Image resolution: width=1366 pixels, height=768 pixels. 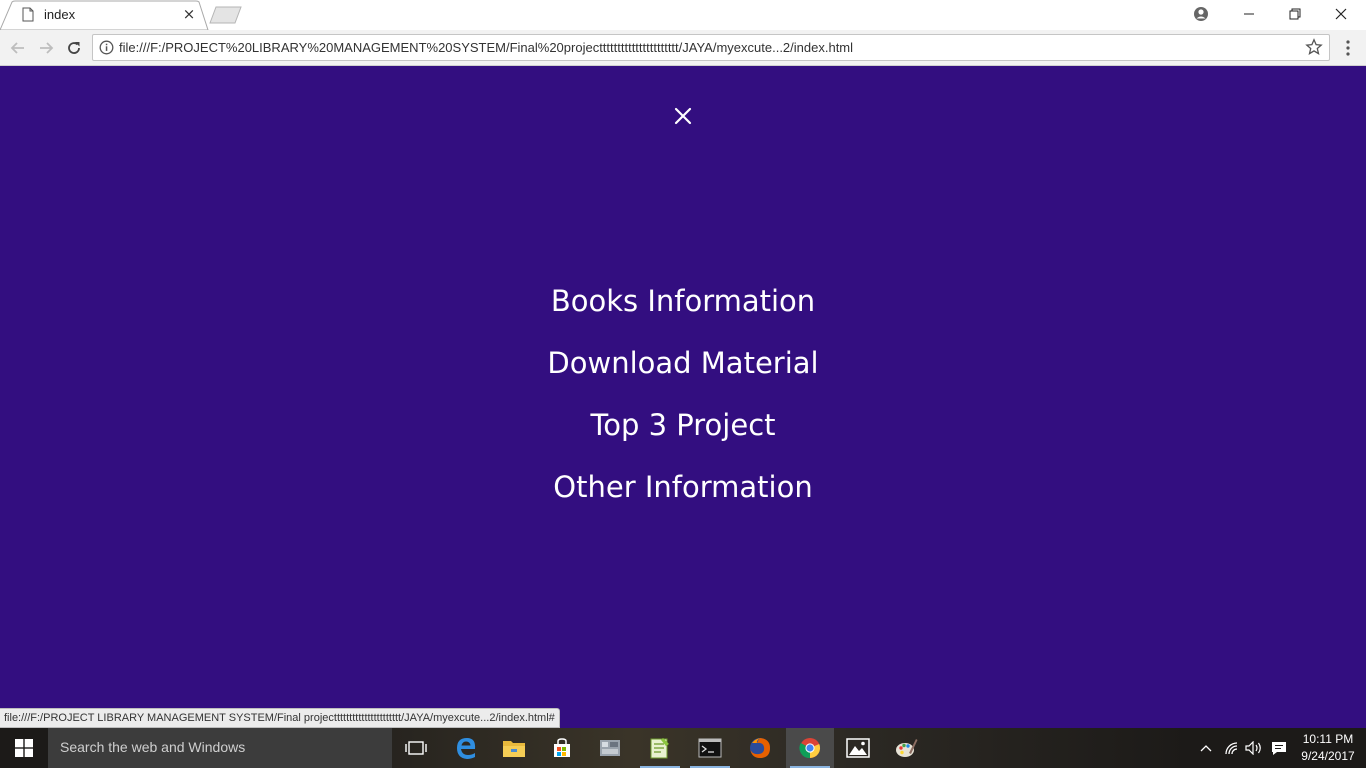 What do you see at coordinates (1314, 47) in the screenshot?
I see `bookmark-star-icon` at bounding box center [1314, 47].